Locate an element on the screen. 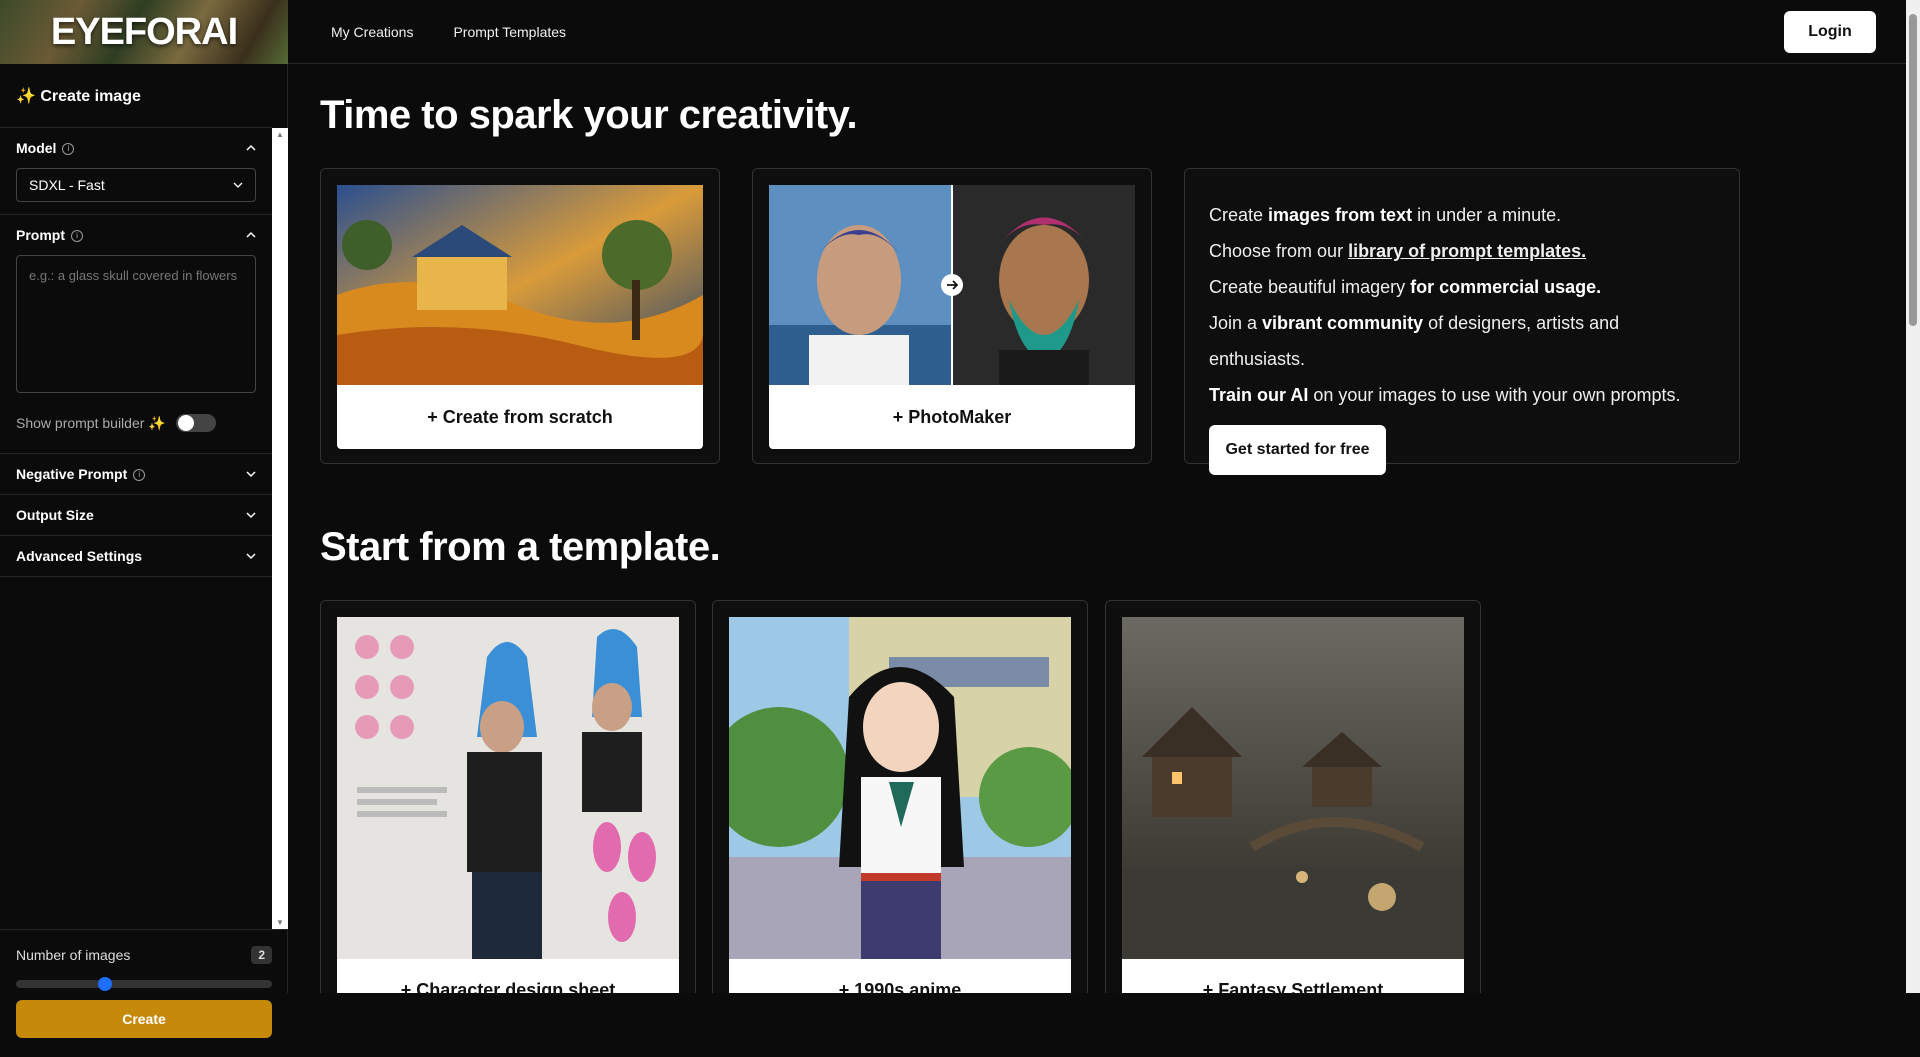 Image resolution: width=1920 pixels, height=1057 pixels. num-images-slider is located at coordinates (144, 984).